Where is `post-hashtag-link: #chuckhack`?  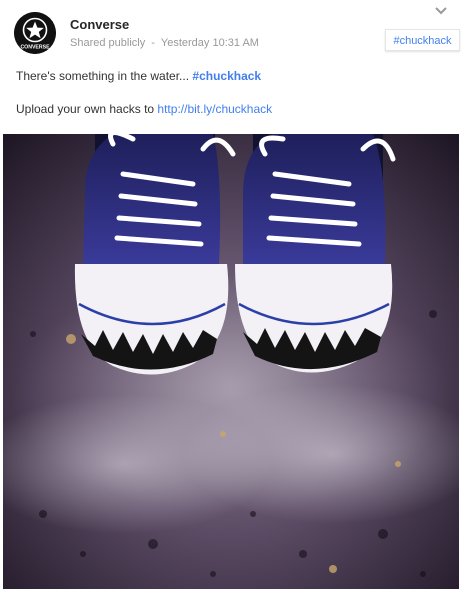
post-hashtag-link: #chuckhack is located at coordinates (226, 76).